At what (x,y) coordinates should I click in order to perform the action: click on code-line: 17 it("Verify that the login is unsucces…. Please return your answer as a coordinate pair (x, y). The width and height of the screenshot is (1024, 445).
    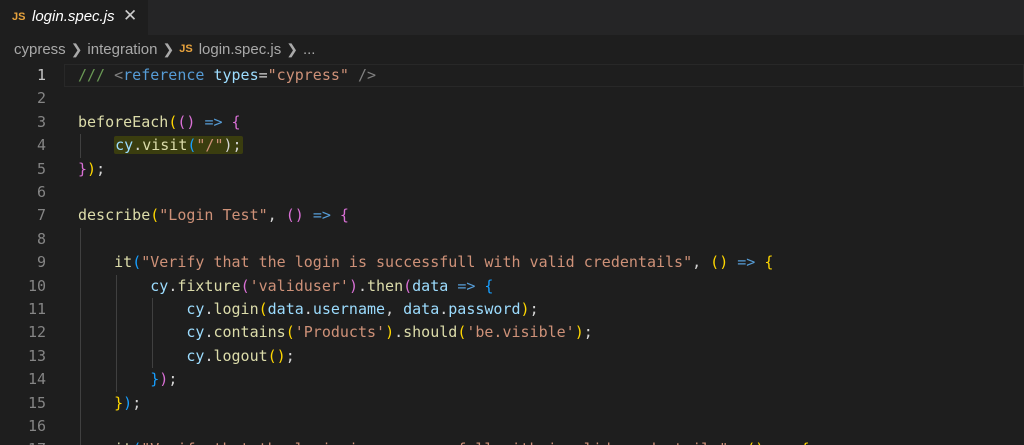
    Looking at the image, I should click on (512, 441).